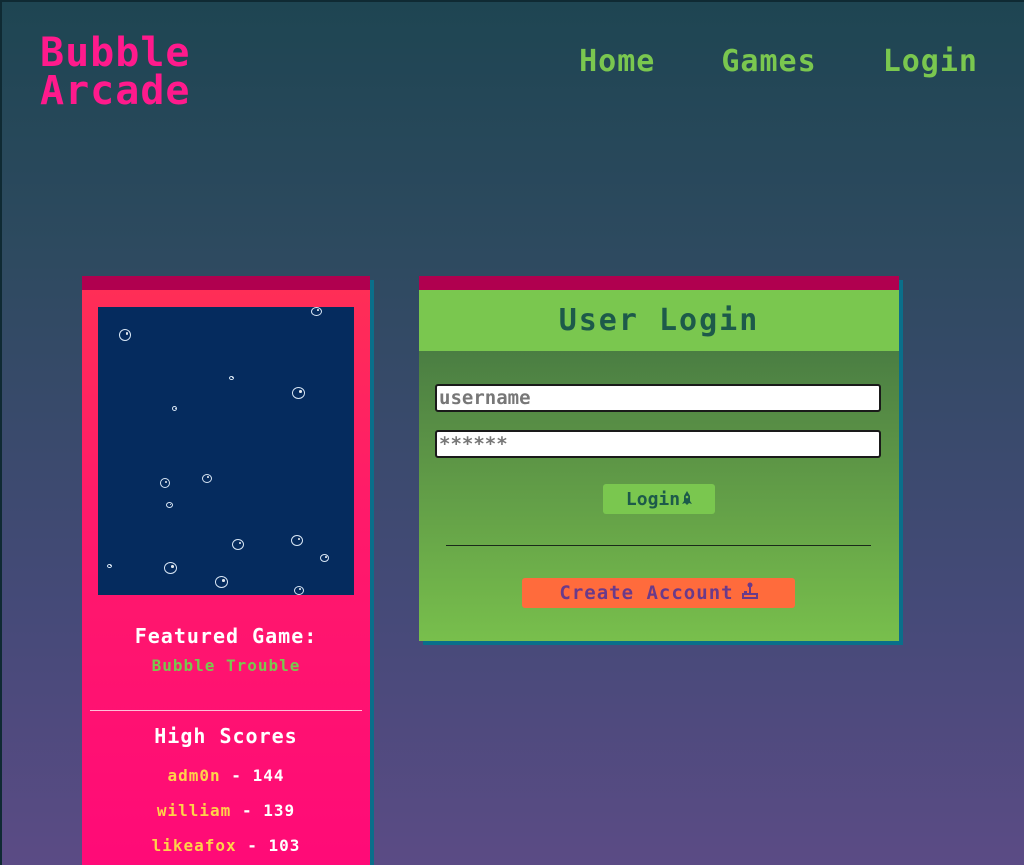  I want to click on password-input, so click(658, 444).